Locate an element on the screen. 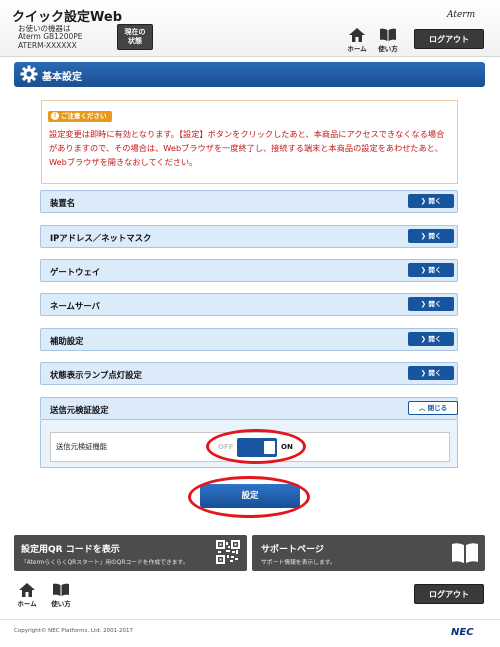 This screenshot has width=500, height=647. section-title-bar is located at coordinates (249, 74).